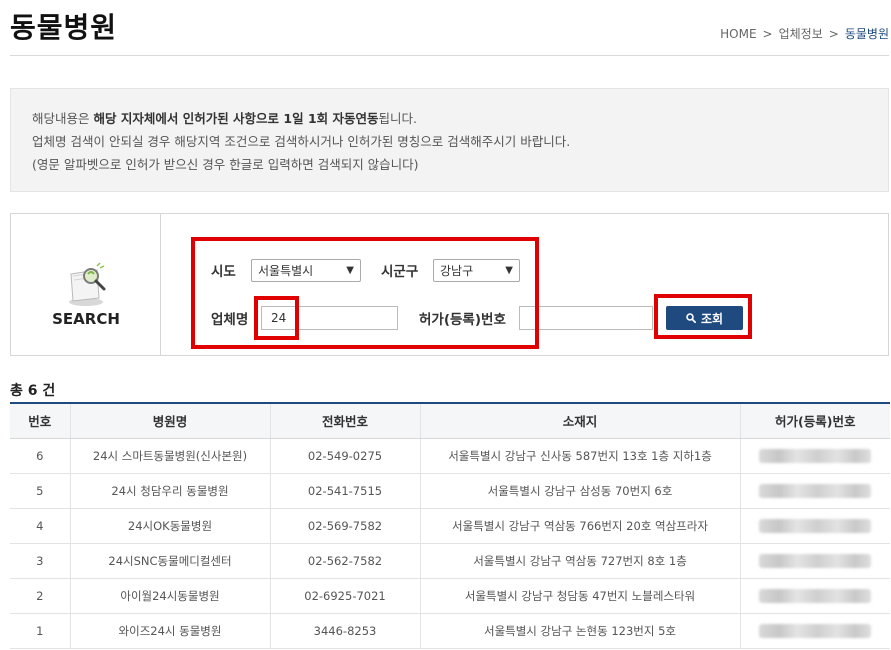 The width and height of the screenshot is (891, 650). Describe the element at coordinates (40, 561) in the screenshot. I see `cell-number: 3` at that location.